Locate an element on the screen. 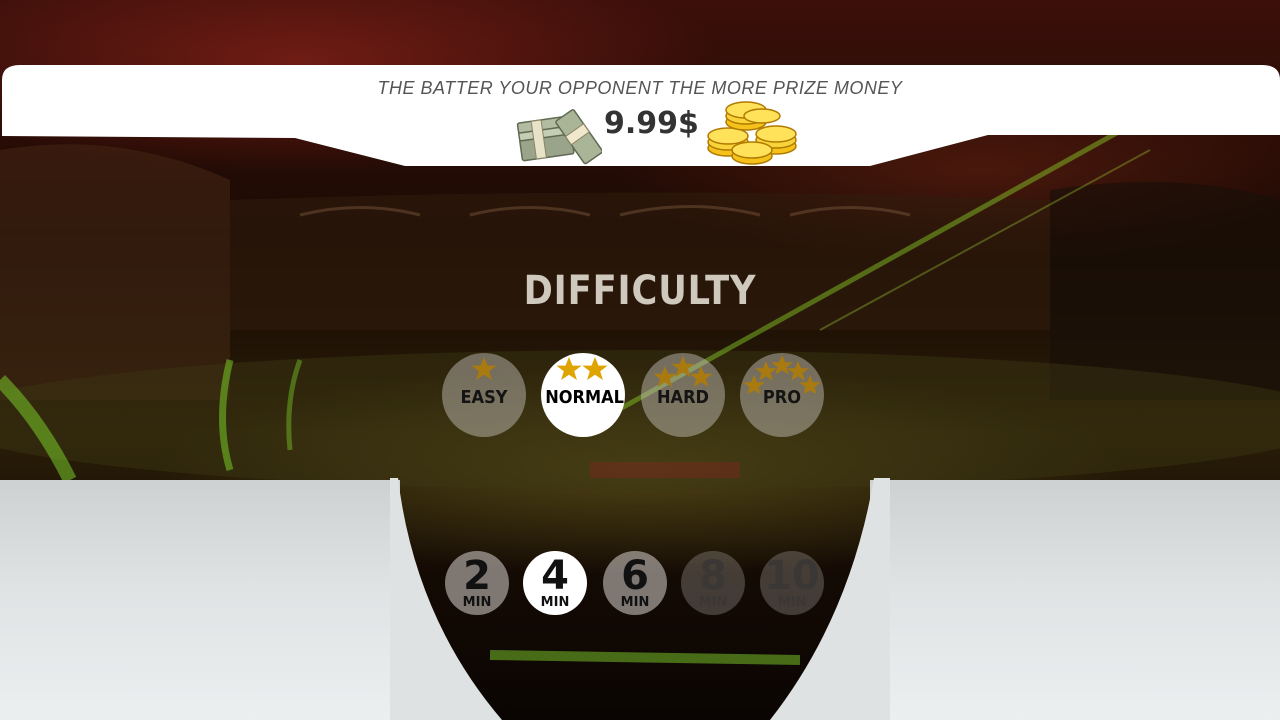 This screenshot has height=720, width=1280. time-10-min-button: 10 MIN is located at coordinates (792, 583).